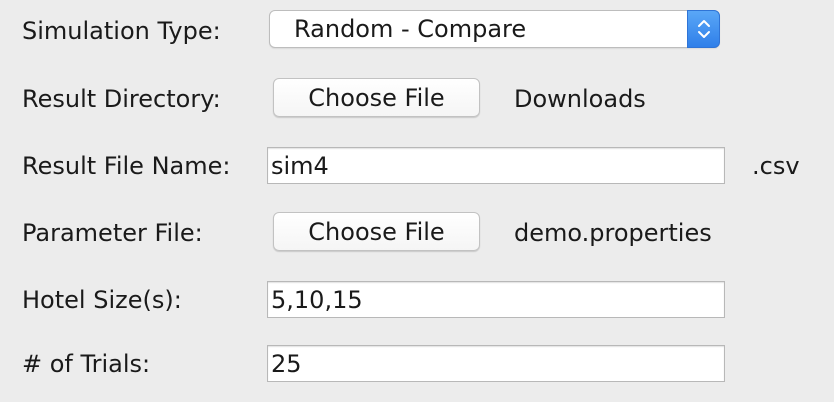 The height and width of the screenshot is (402, 834). I want to click on simulation-type-value: Random - Compare, so click(410, 29).